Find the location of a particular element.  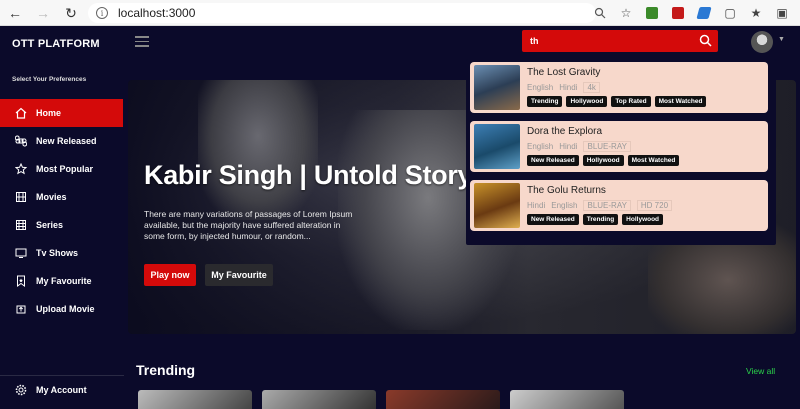

top-bar: ▼ is located at coordinates (462, 42).